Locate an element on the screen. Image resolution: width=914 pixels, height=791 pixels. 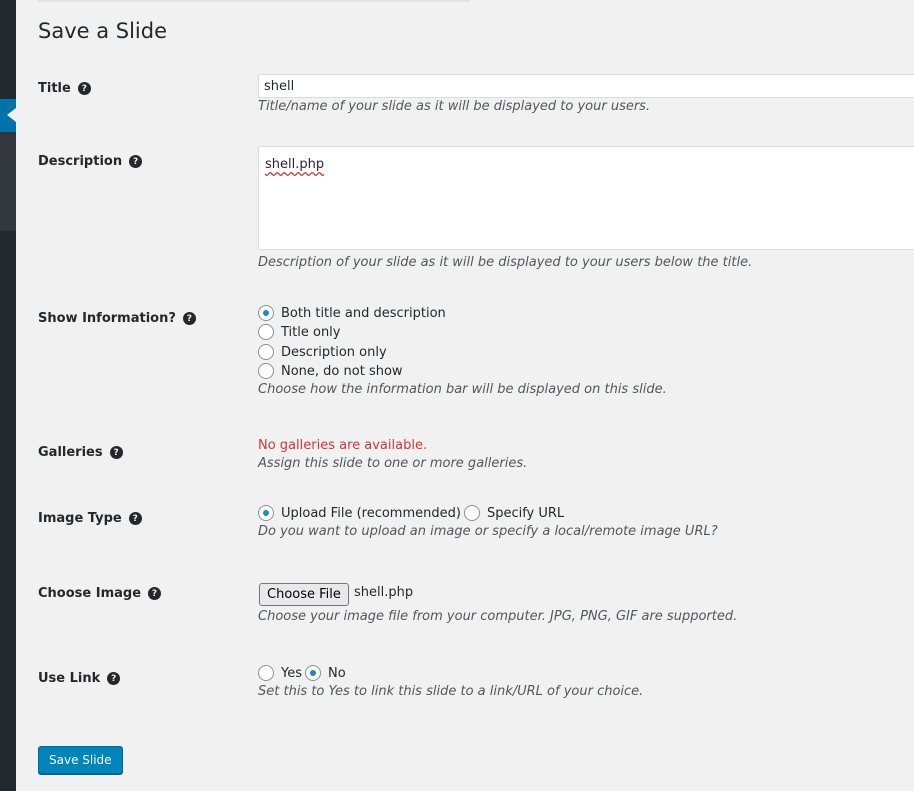
image-type-label-text: Image Type is located at coordinates (80, 518).